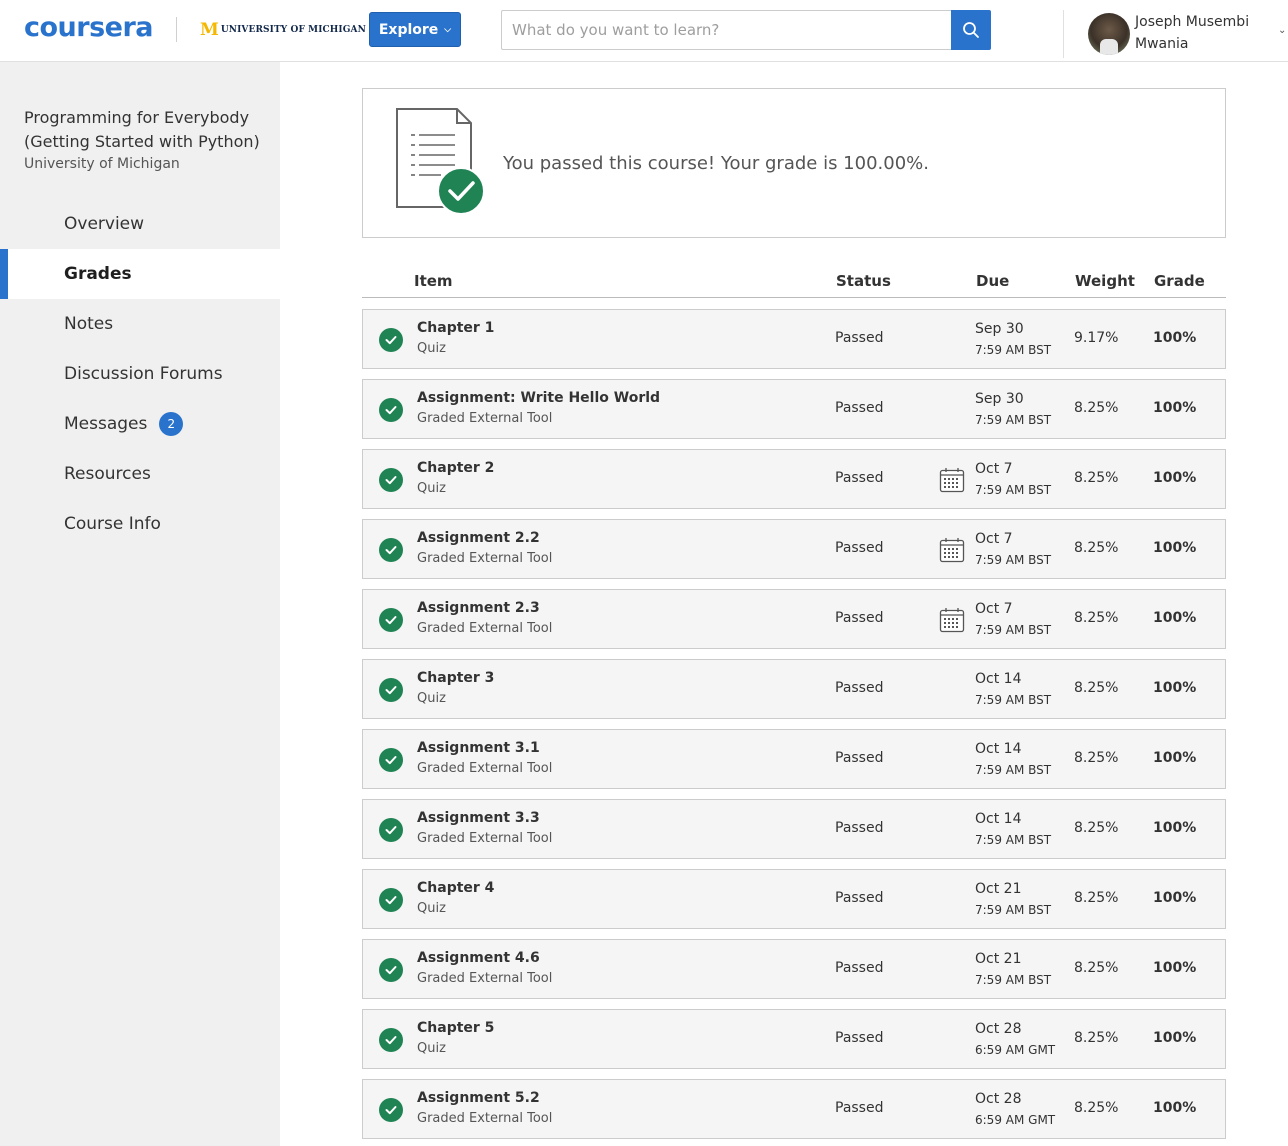 The image size is (1288, 1146). Describe the element at coordinates (1205, 33) in the screenshot. I see `user-name: Joseph Musembi Mwania` at that location.